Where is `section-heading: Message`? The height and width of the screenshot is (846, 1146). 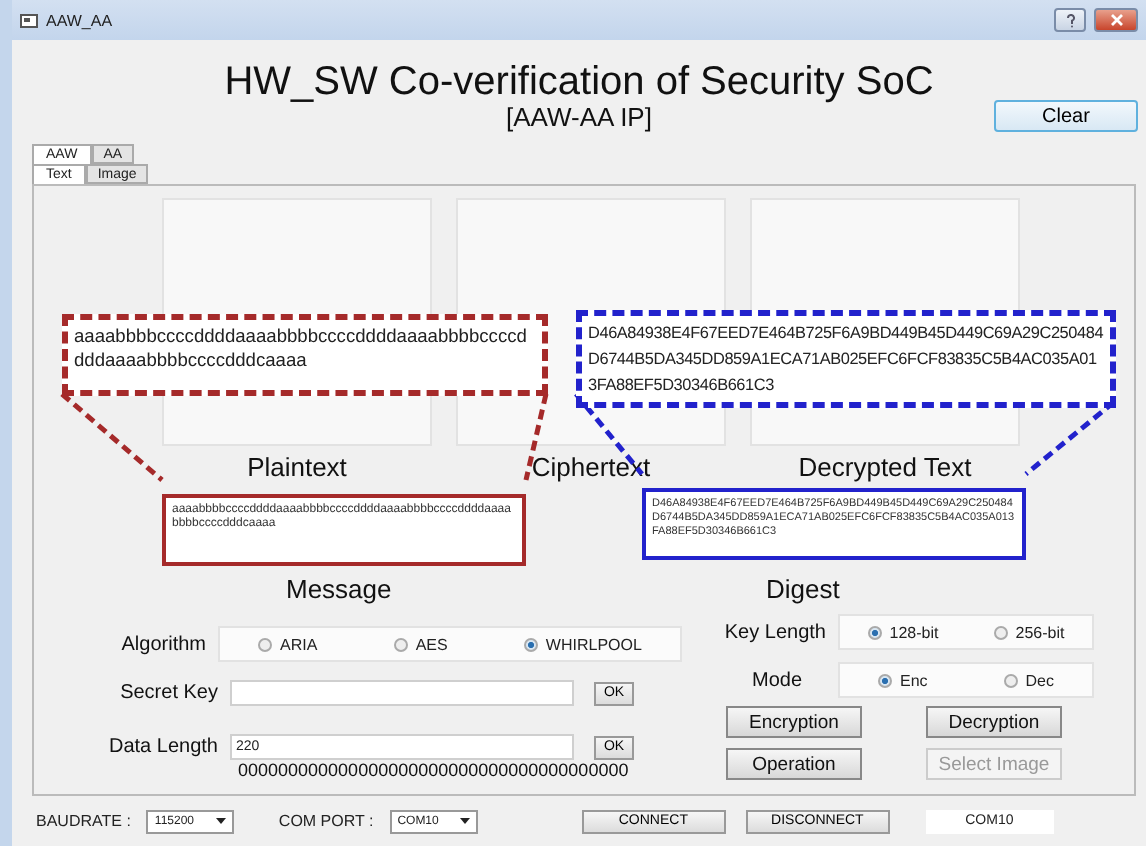 section-heading: Message is located at coordinates (340, 591).